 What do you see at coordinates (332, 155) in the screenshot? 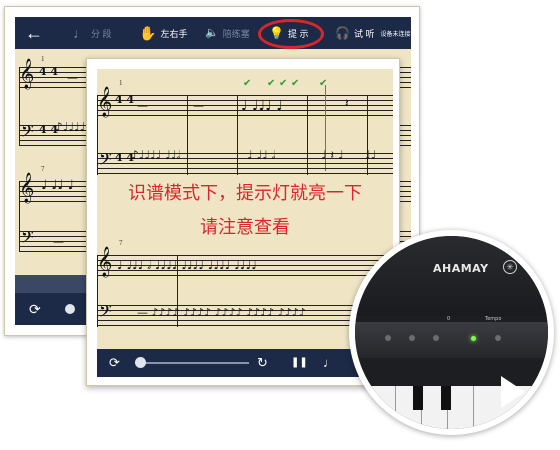
I see `score-notes: ♩ 𝄽 ♩` at bounding box center [332, 155].